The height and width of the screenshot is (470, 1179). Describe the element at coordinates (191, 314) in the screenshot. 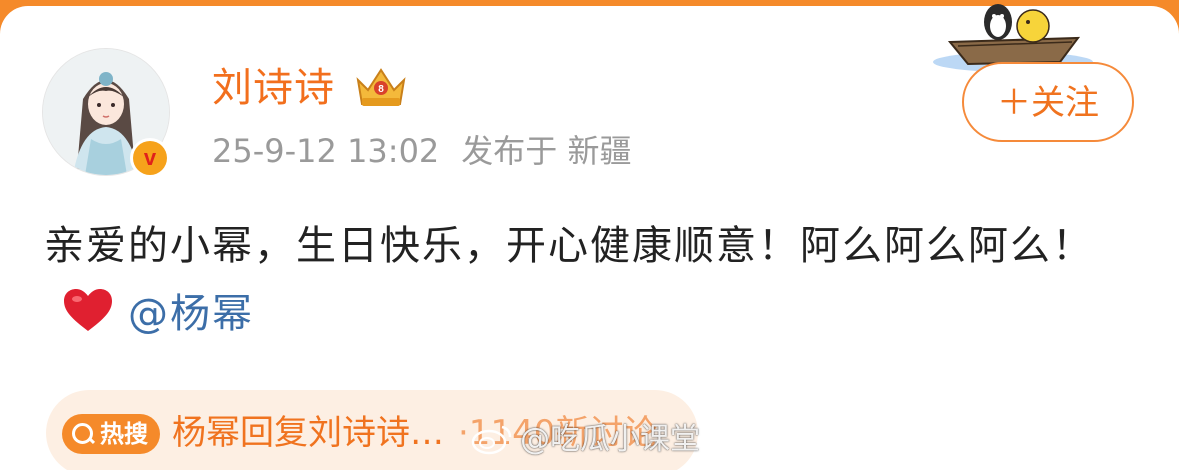

I see `mention-link: @杨幂` at that location.